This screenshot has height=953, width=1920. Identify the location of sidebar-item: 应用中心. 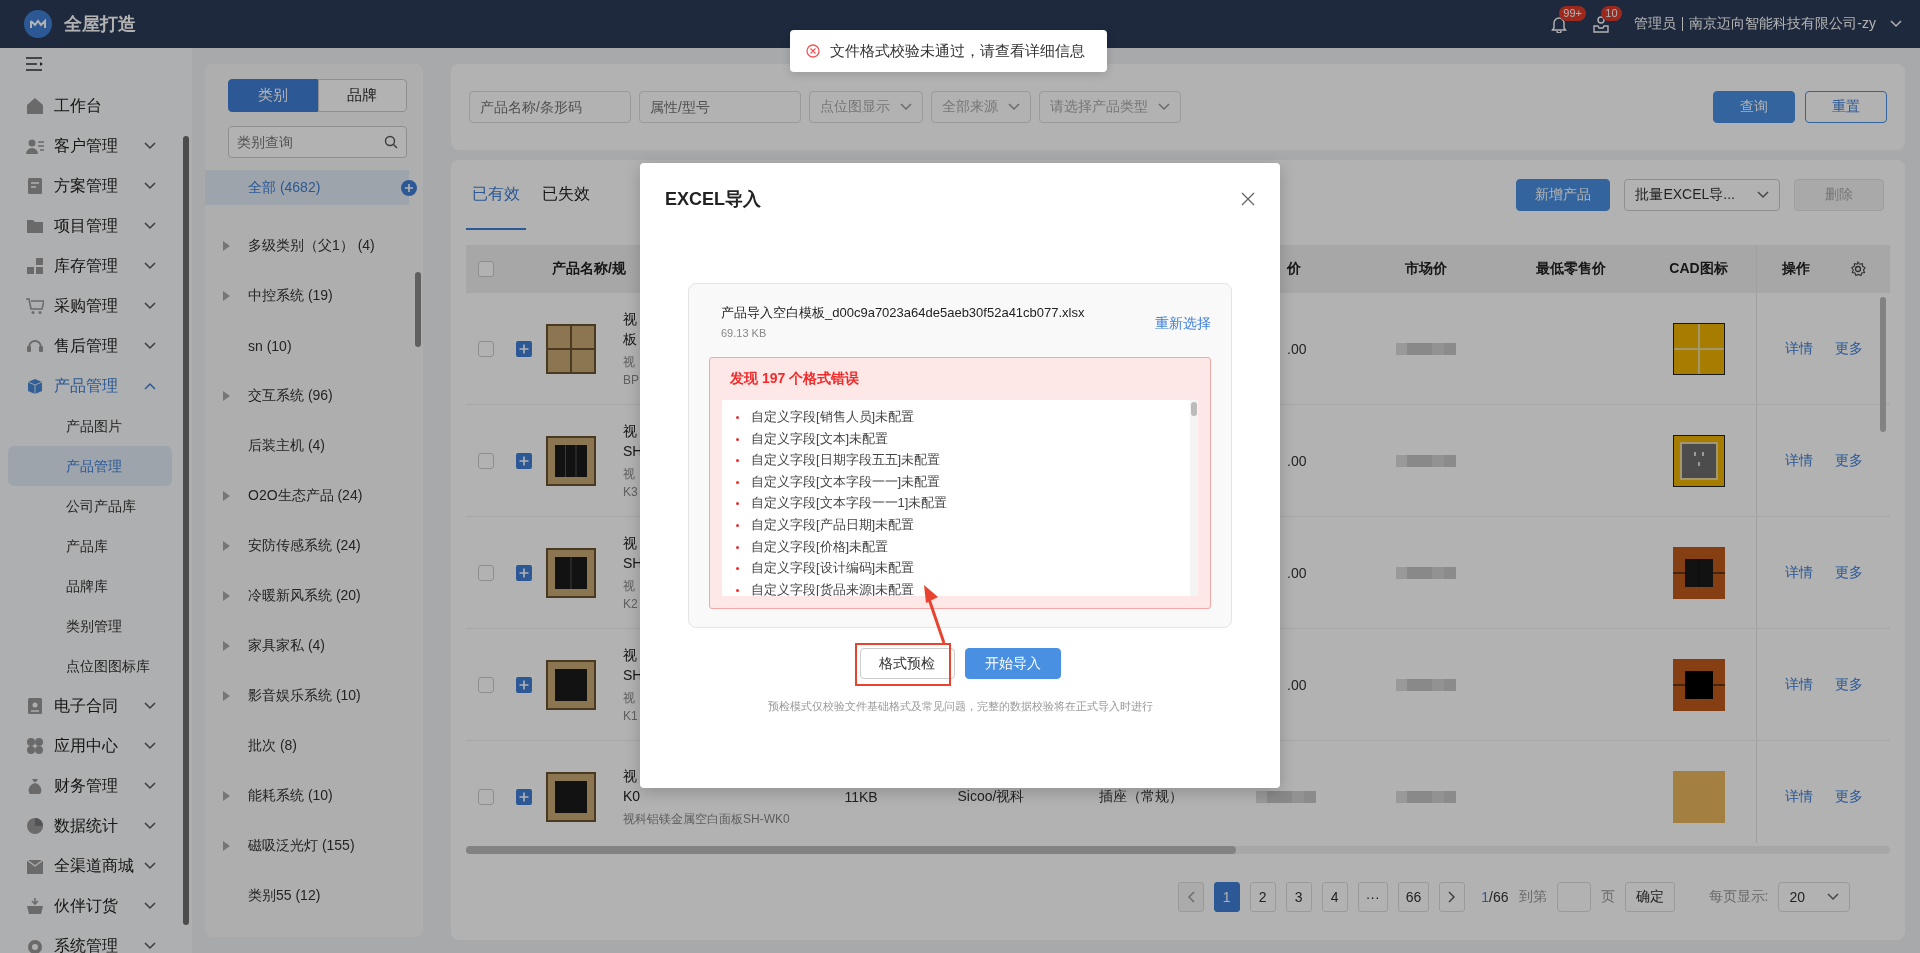
(90, 746).